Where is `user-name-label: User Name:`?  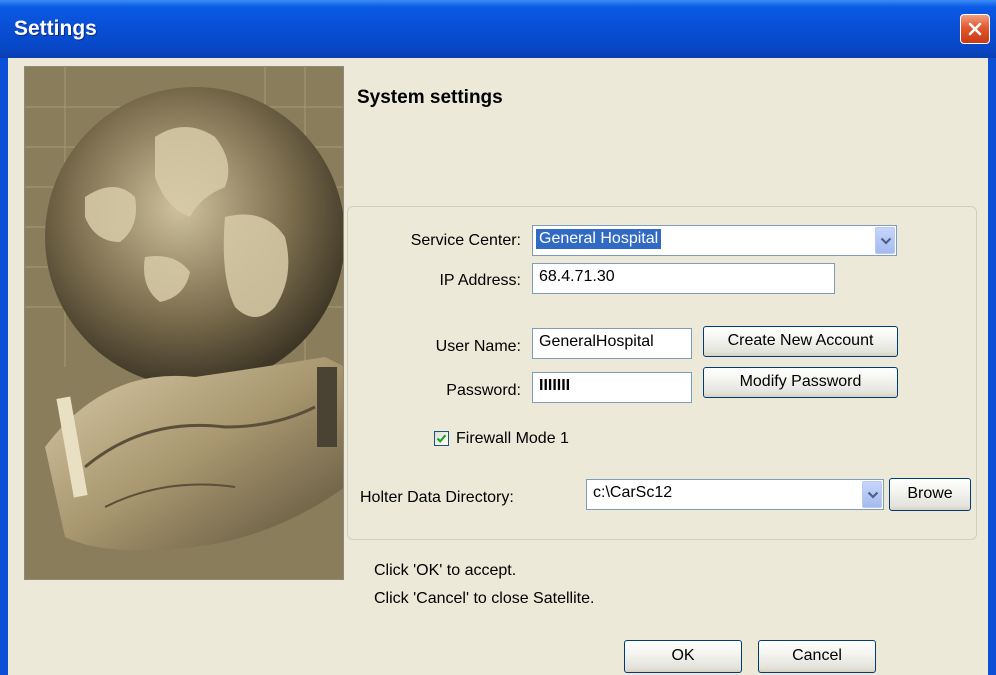 user-name-label: User Name: is located at coordinates (478, 346).